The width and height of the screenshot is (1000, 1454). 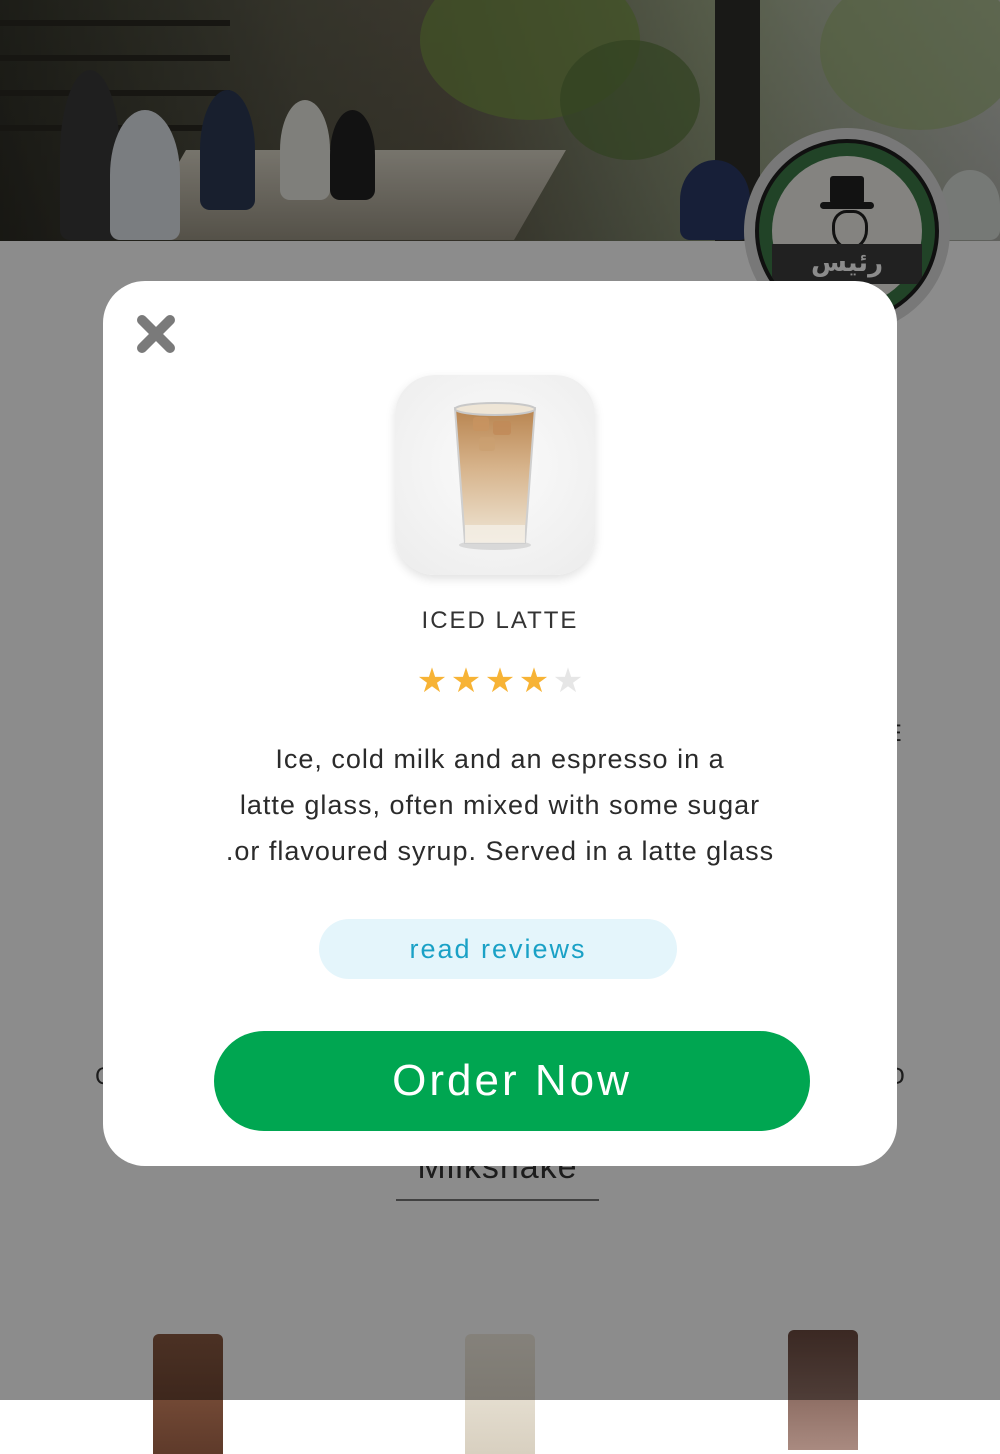 I want to click on order-now-button: Order Now, so click(x=512, y=1081).